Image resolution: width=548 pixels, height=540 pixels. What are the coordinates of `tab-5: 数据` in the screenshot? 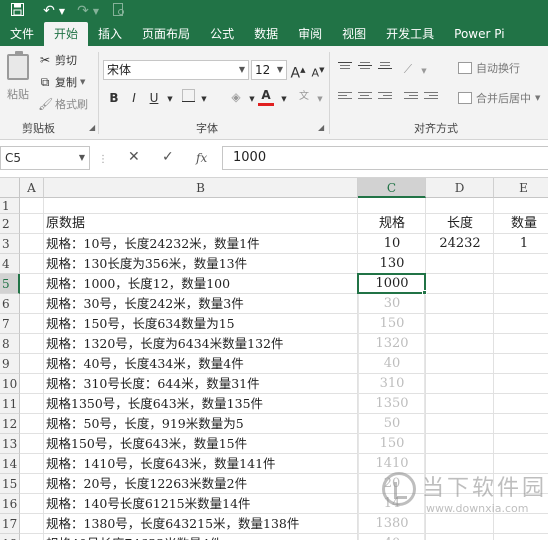 It's located at (266, 34).